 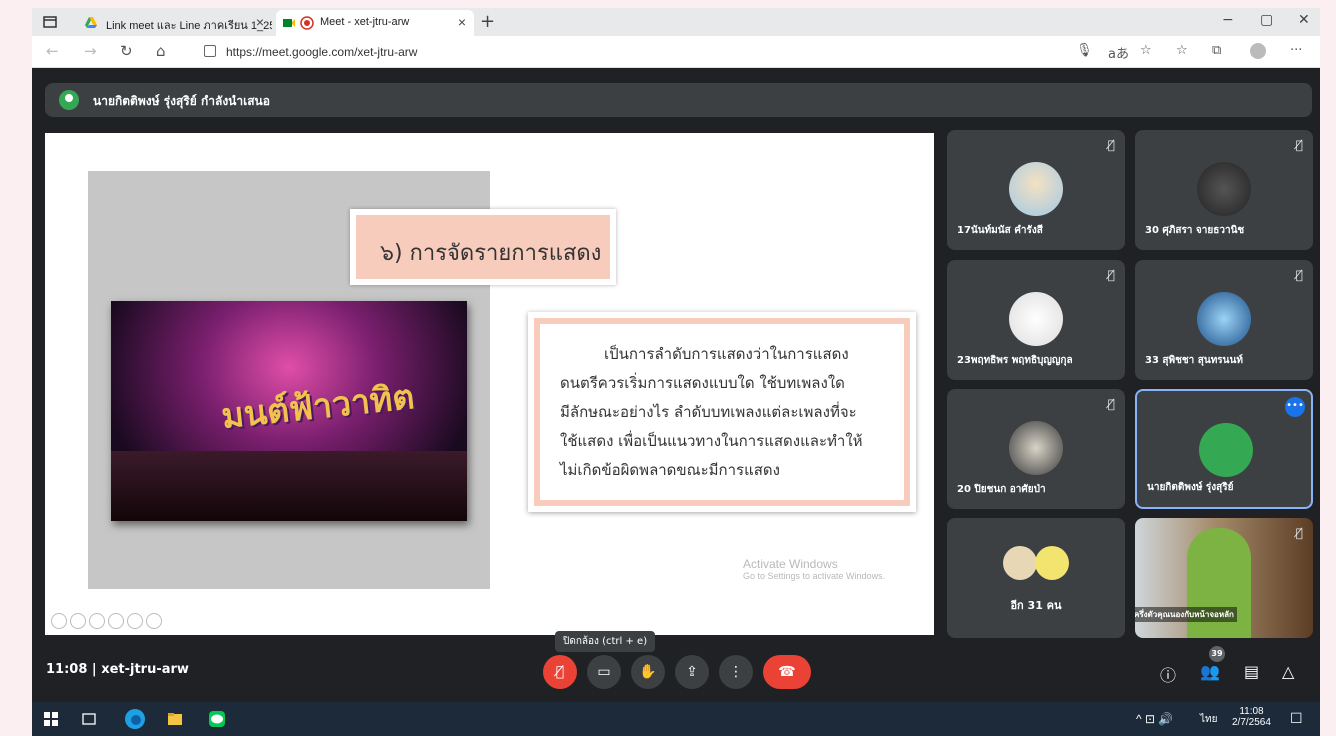 I want to click on raise-hand-button: ✋, so click(x=648, y=672).